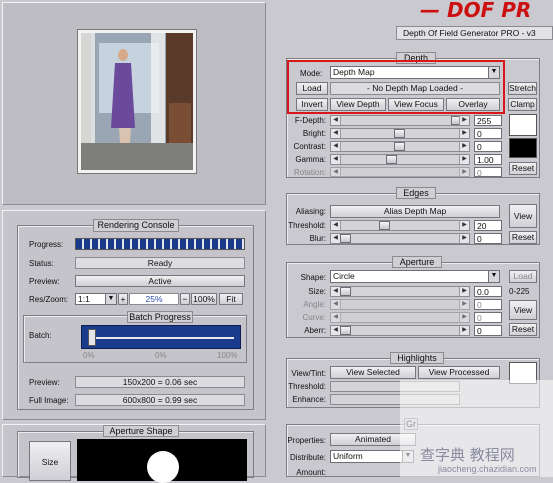 Image resolution: width=553 pixels, height=483 pixels. What do you see at coordinates (46, 244) in the screenshot?
I see `progress-label: Progress:` at bounding box center [46, 244].